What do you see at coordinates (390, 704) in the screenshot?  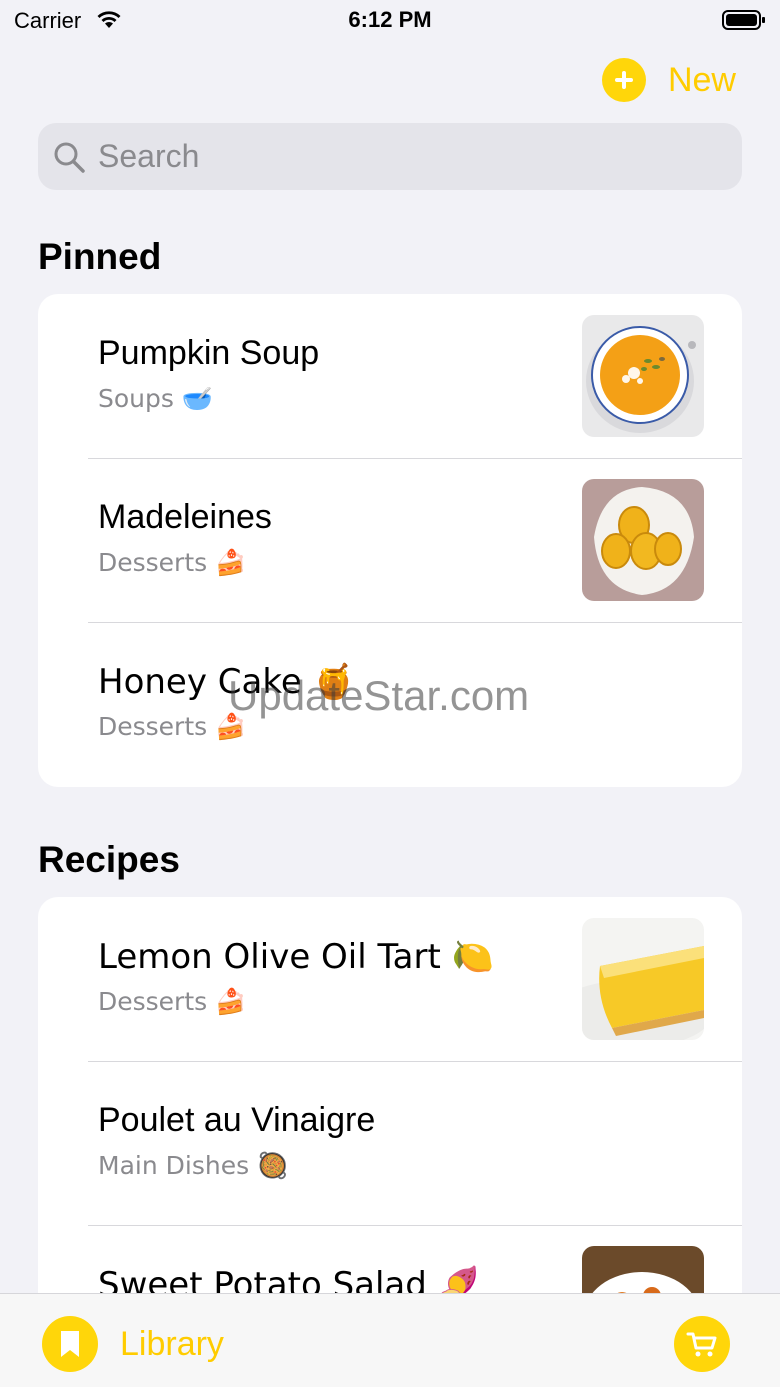 I see `list-item-honey-cake: Honey Cake 🍯 Desserts 🍰` at bounding box center [390, 704].